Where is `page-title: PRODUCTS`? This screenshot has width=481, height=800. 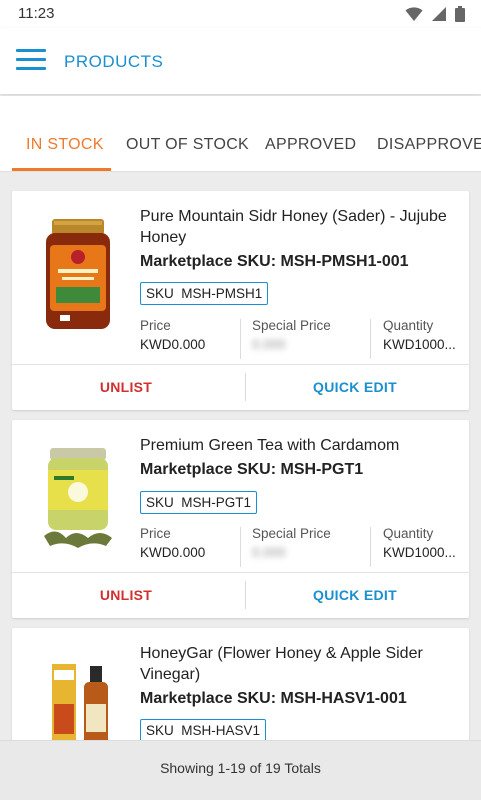
page-title: PRODUCTS is located at coordinates (114, 61).